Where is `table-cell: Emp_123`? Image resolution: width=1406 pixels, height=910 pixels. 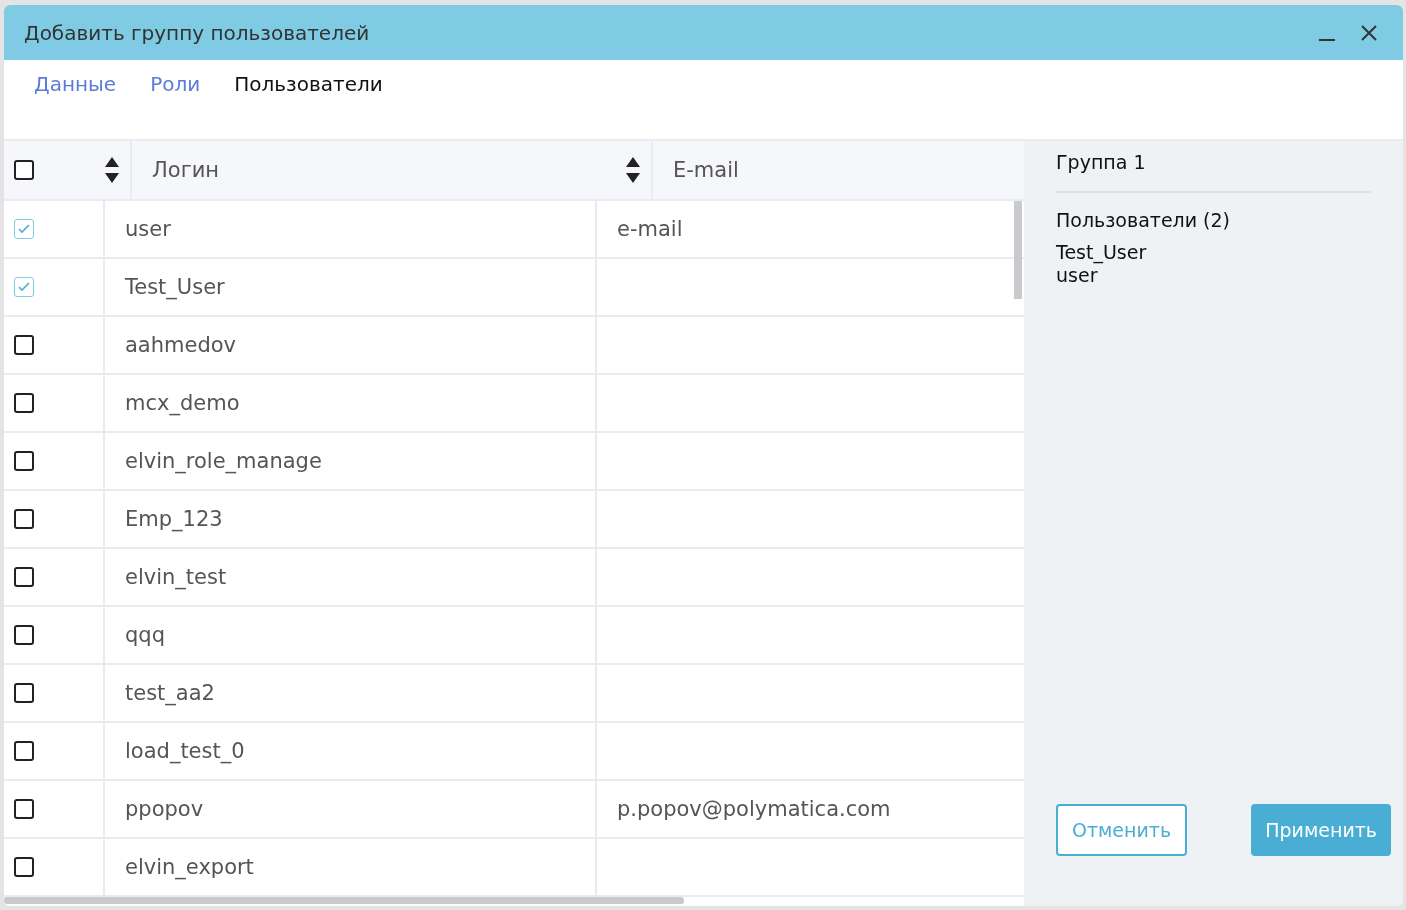
table-cell: Emp_123 is located at coordinates (174, 519).